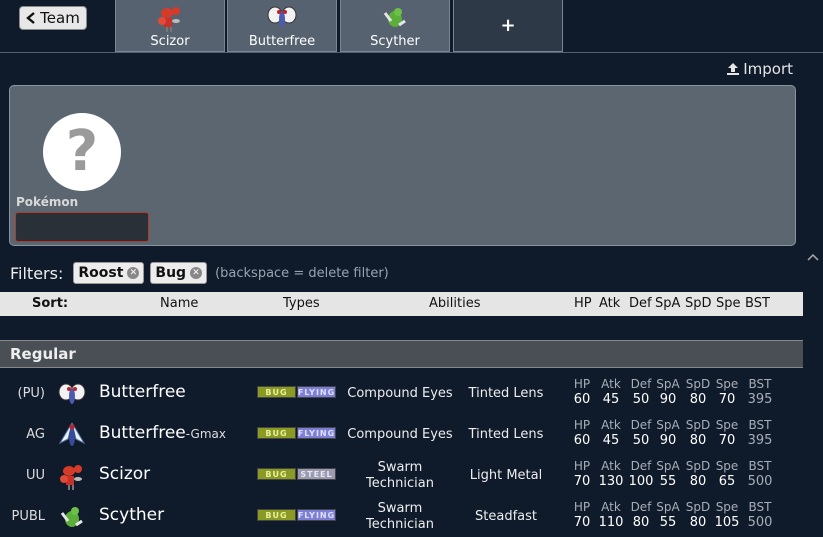  What do you see at coordinates (609, 303) in the screenshot?
I see `sort-by-atk: Atk` at bounding box center [609, 303].